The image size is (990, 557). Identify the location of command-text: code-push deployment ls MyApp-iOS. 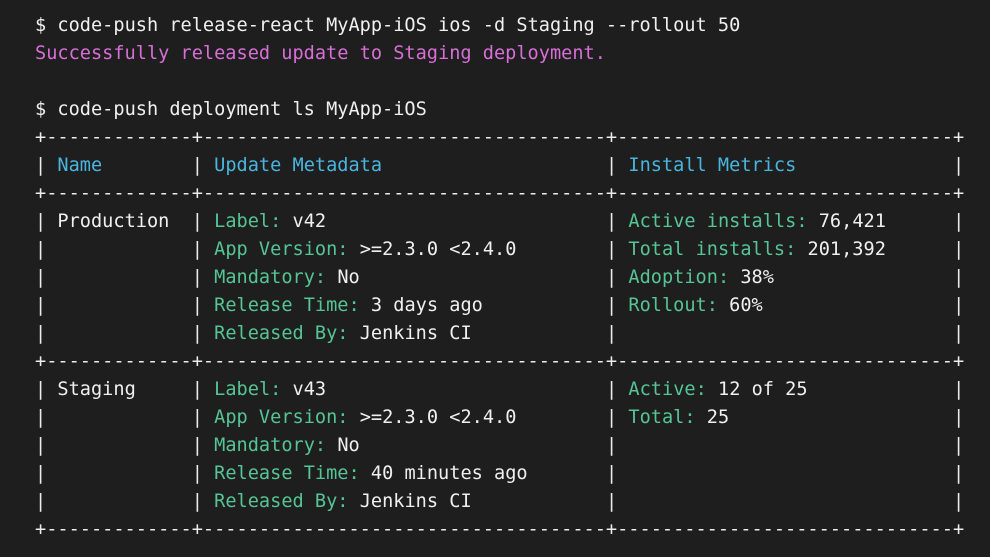
(242, 109).